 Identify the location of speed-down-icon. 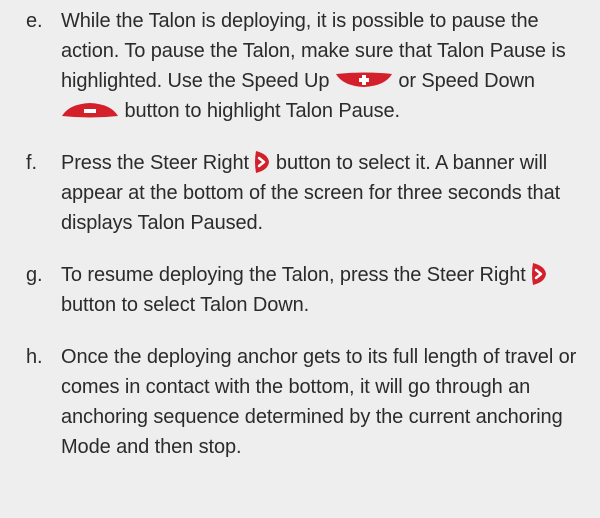
(90, 110).